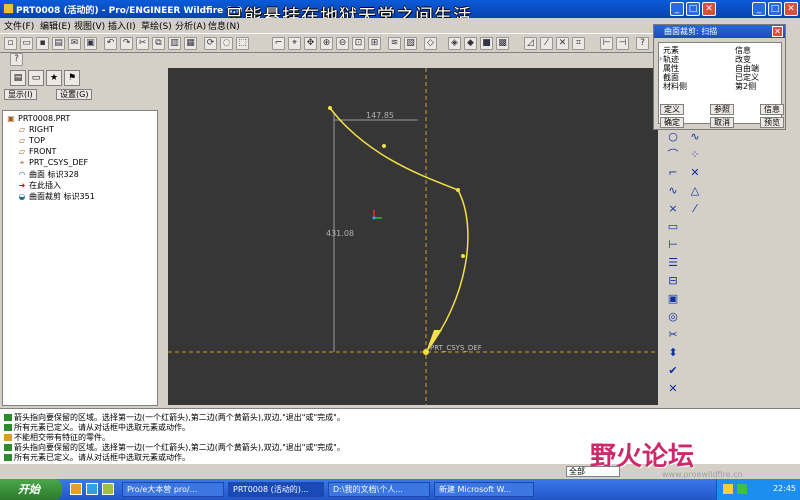 The height and width of the screenshot is (500, 800). I want to click on maximize-button: □, so click(693, 9).